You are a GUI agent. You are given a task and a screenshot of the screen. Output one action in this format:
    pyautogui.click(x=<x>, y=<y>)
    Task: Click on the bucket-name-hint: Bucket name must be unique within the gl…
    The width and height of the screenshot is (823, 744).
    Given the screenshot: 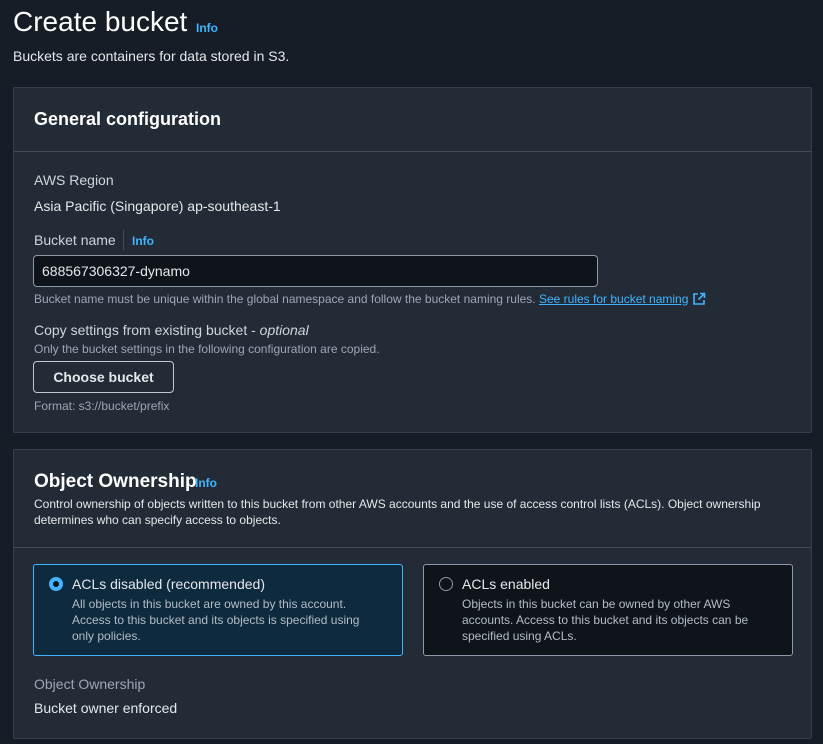 What is the action you would take?
    pyautogui.click(x=370, y=299)
    